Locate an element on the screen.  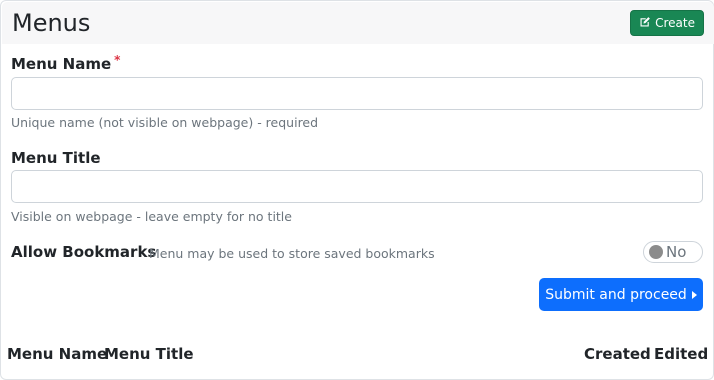
allow-bookmarks-label: Allow Bookmarks is located at coordinates (84, 252).